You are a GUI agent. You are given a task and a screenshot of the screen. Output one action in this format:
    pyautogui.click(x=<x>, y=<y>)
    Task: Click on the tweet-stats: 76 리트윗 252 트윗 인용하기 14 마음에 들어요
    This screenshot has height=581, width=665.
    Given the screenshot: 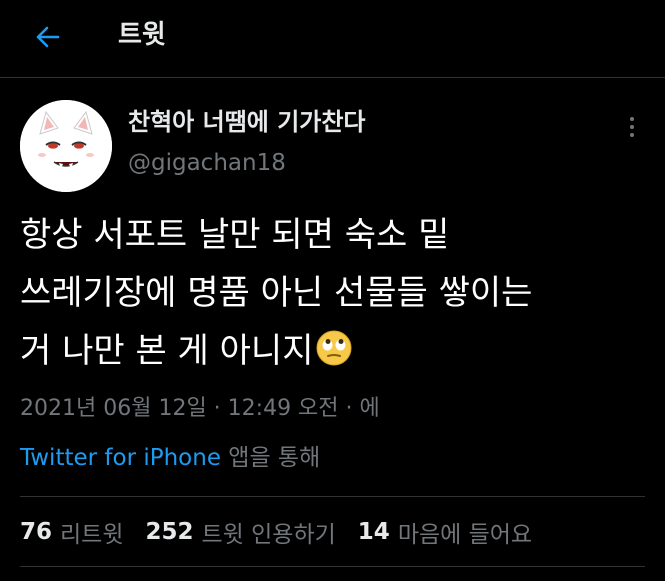 What is the action you would take?
    pyautogui.click(x=287, y=532)
    